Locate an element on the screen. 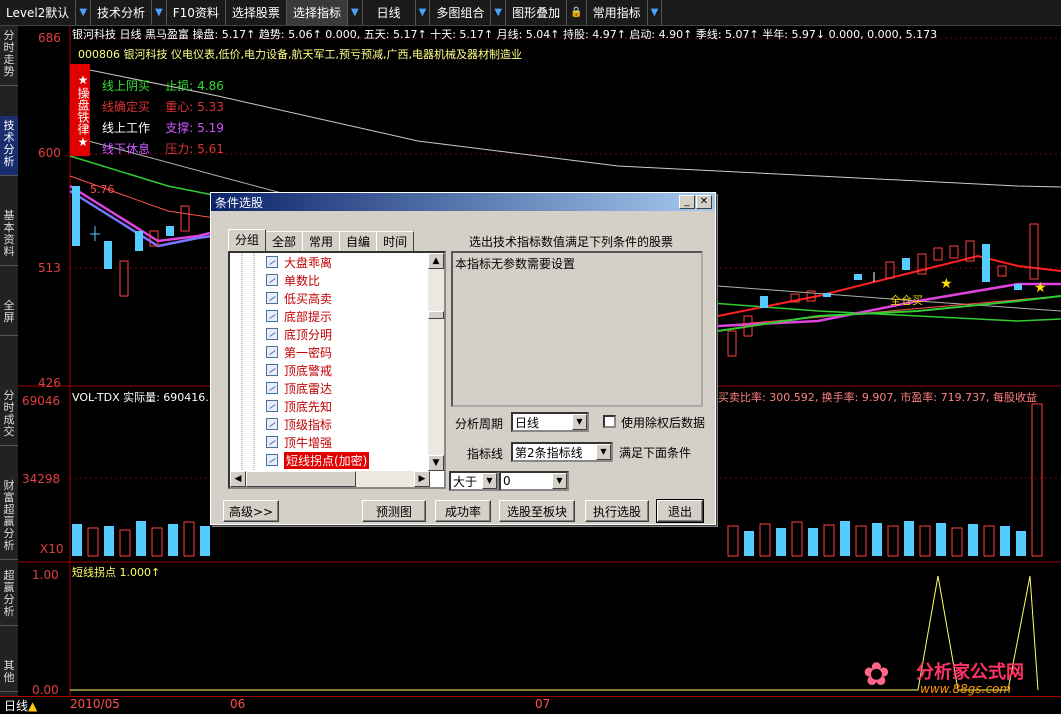 Image resolution: width=1061 pixels, height=714 pixels. dialog-titlebar: 条件选股 _ ✕ is located at coordinates (463, 202).